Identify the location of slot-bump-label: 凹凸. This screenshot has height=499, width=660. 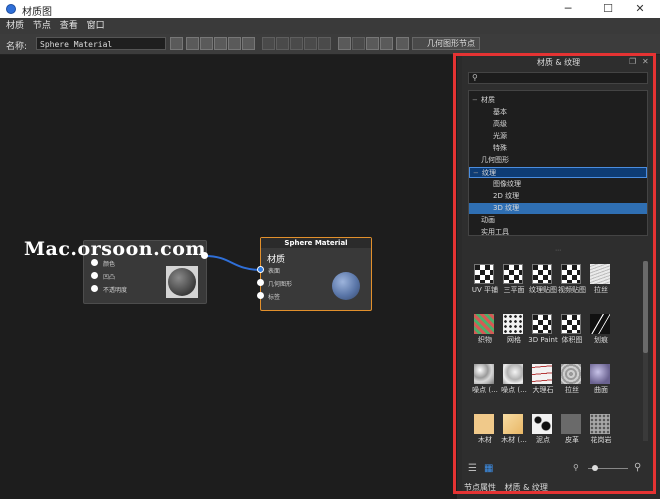
(109, 277).